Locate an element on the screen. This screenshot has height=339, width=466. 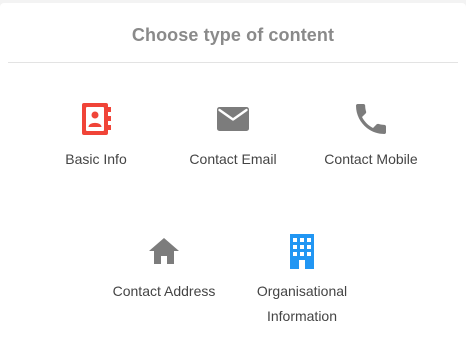
option-contact-email: Contact Email is located at coordinates (233, 135).